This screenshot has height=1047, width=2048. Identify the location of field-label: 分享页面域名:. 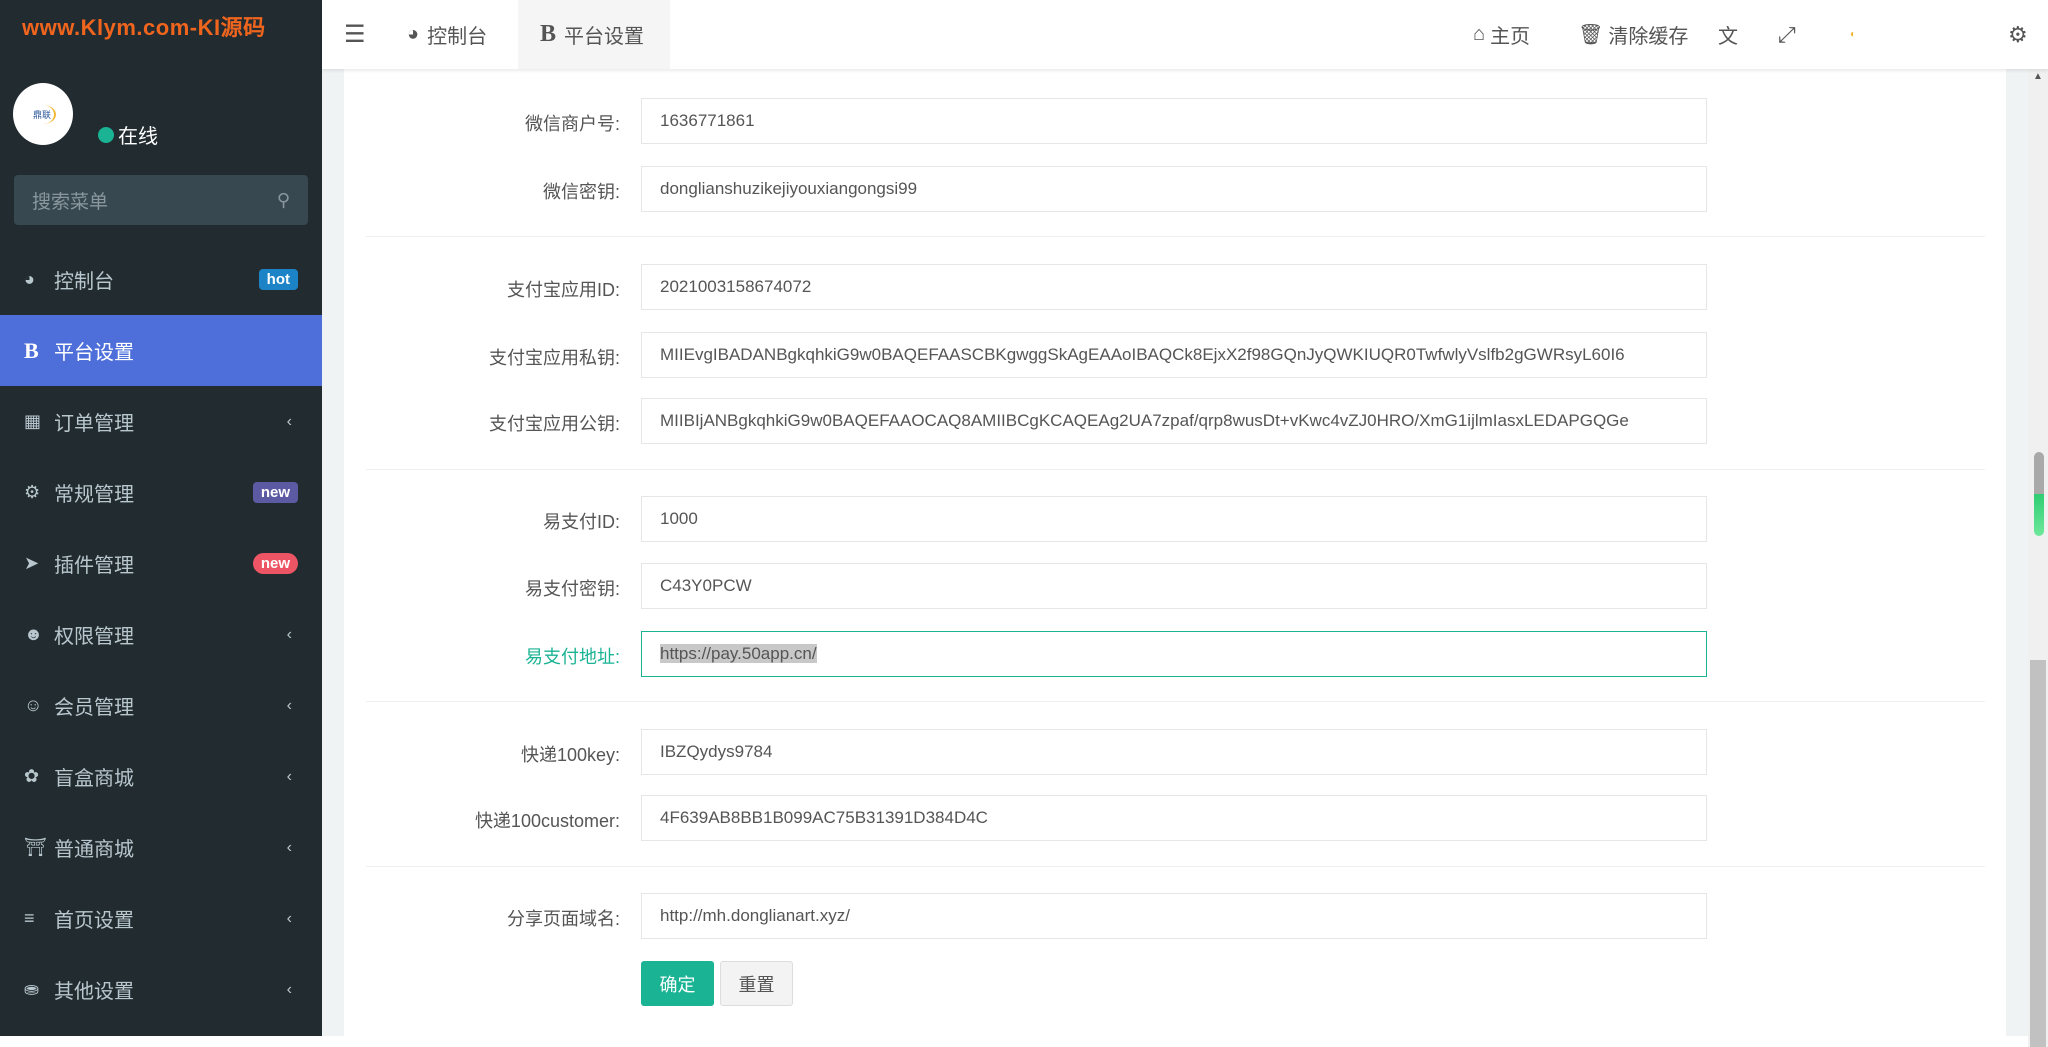
(563, 919).